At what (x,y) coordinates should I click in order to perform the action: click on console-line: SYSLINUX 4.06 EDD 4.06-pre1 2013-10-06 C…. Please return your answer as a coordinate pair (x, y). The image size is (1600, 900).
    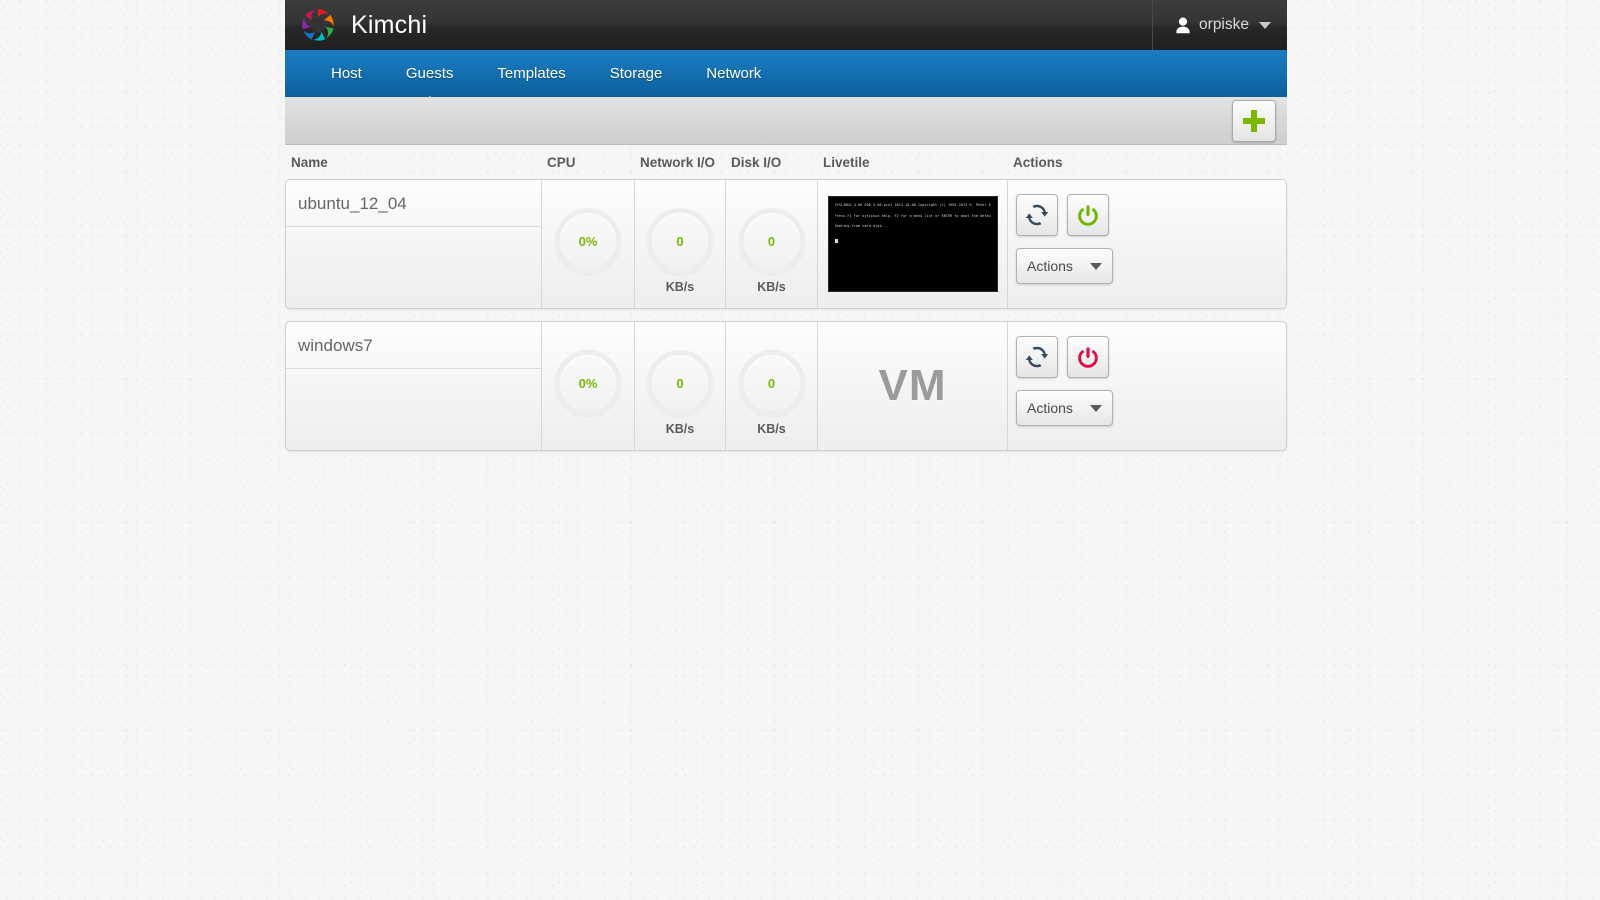
    Looking at the image, I should click on (912, 205).